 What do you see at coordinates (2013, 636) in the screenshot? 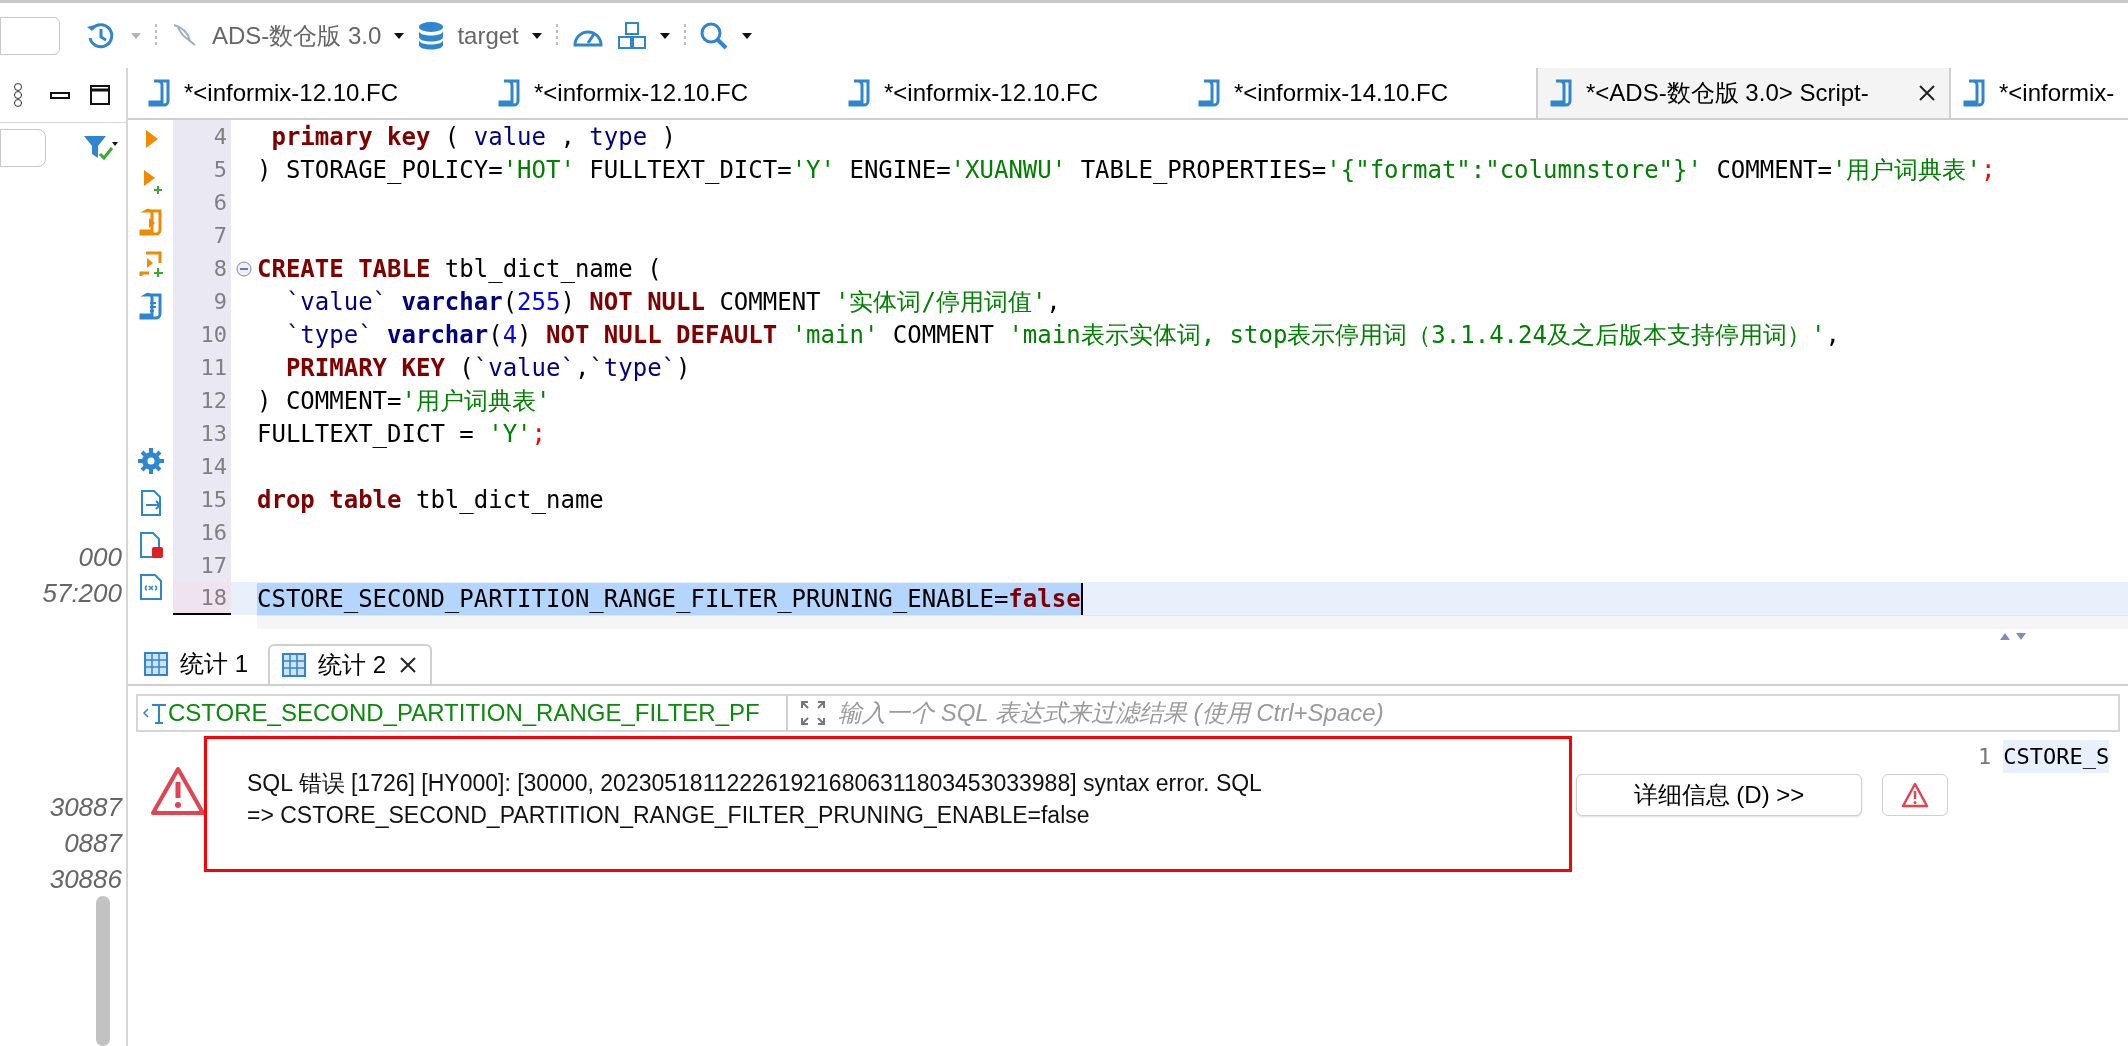
I see `resize-arrows-icon` at bounding box center [2013, 636].